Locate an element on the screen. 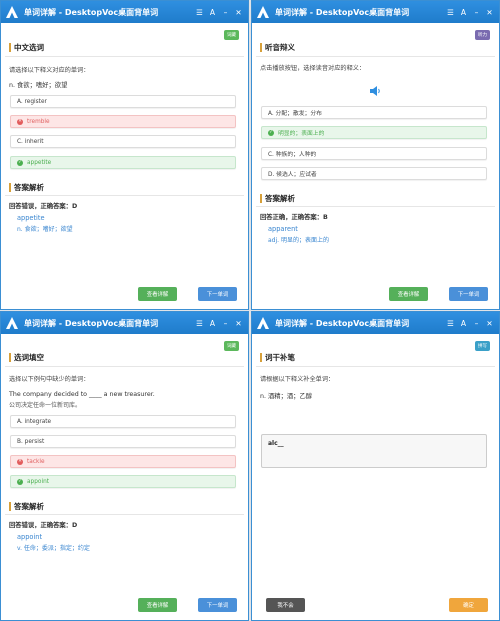 The height and width of the screenshot is (621, 500). option-c: ✕ tackle is located at coordinates (123, 461).